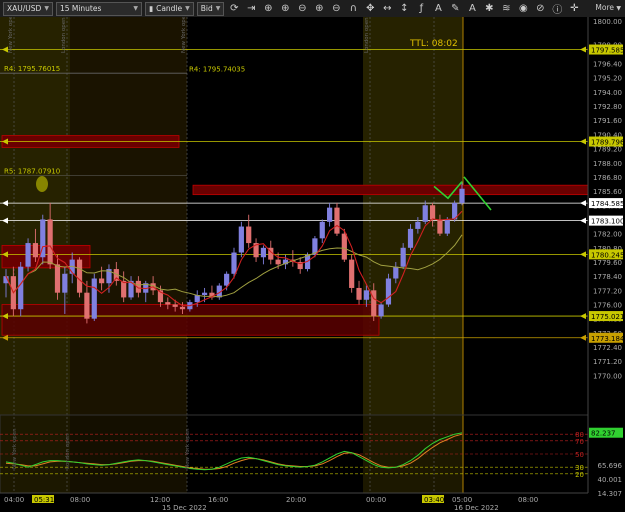 This screenshot has height=512, width=625. Describe the element at coordinates (607, 65) in the screenshot. I see `price-tick-label: 1796.40` at that location.